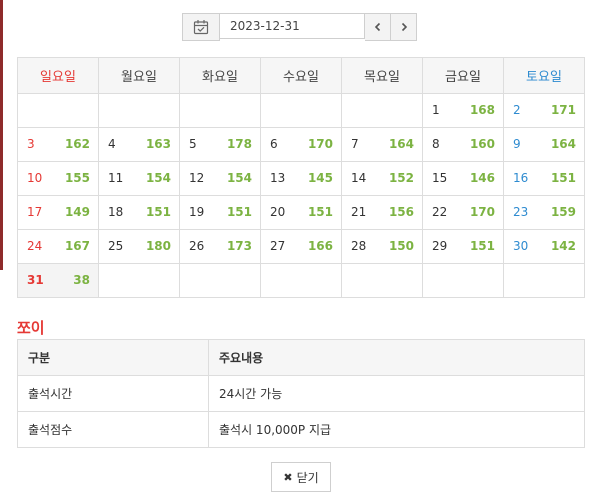  I want to click on section-title: 쪼이, so click(31, 328).